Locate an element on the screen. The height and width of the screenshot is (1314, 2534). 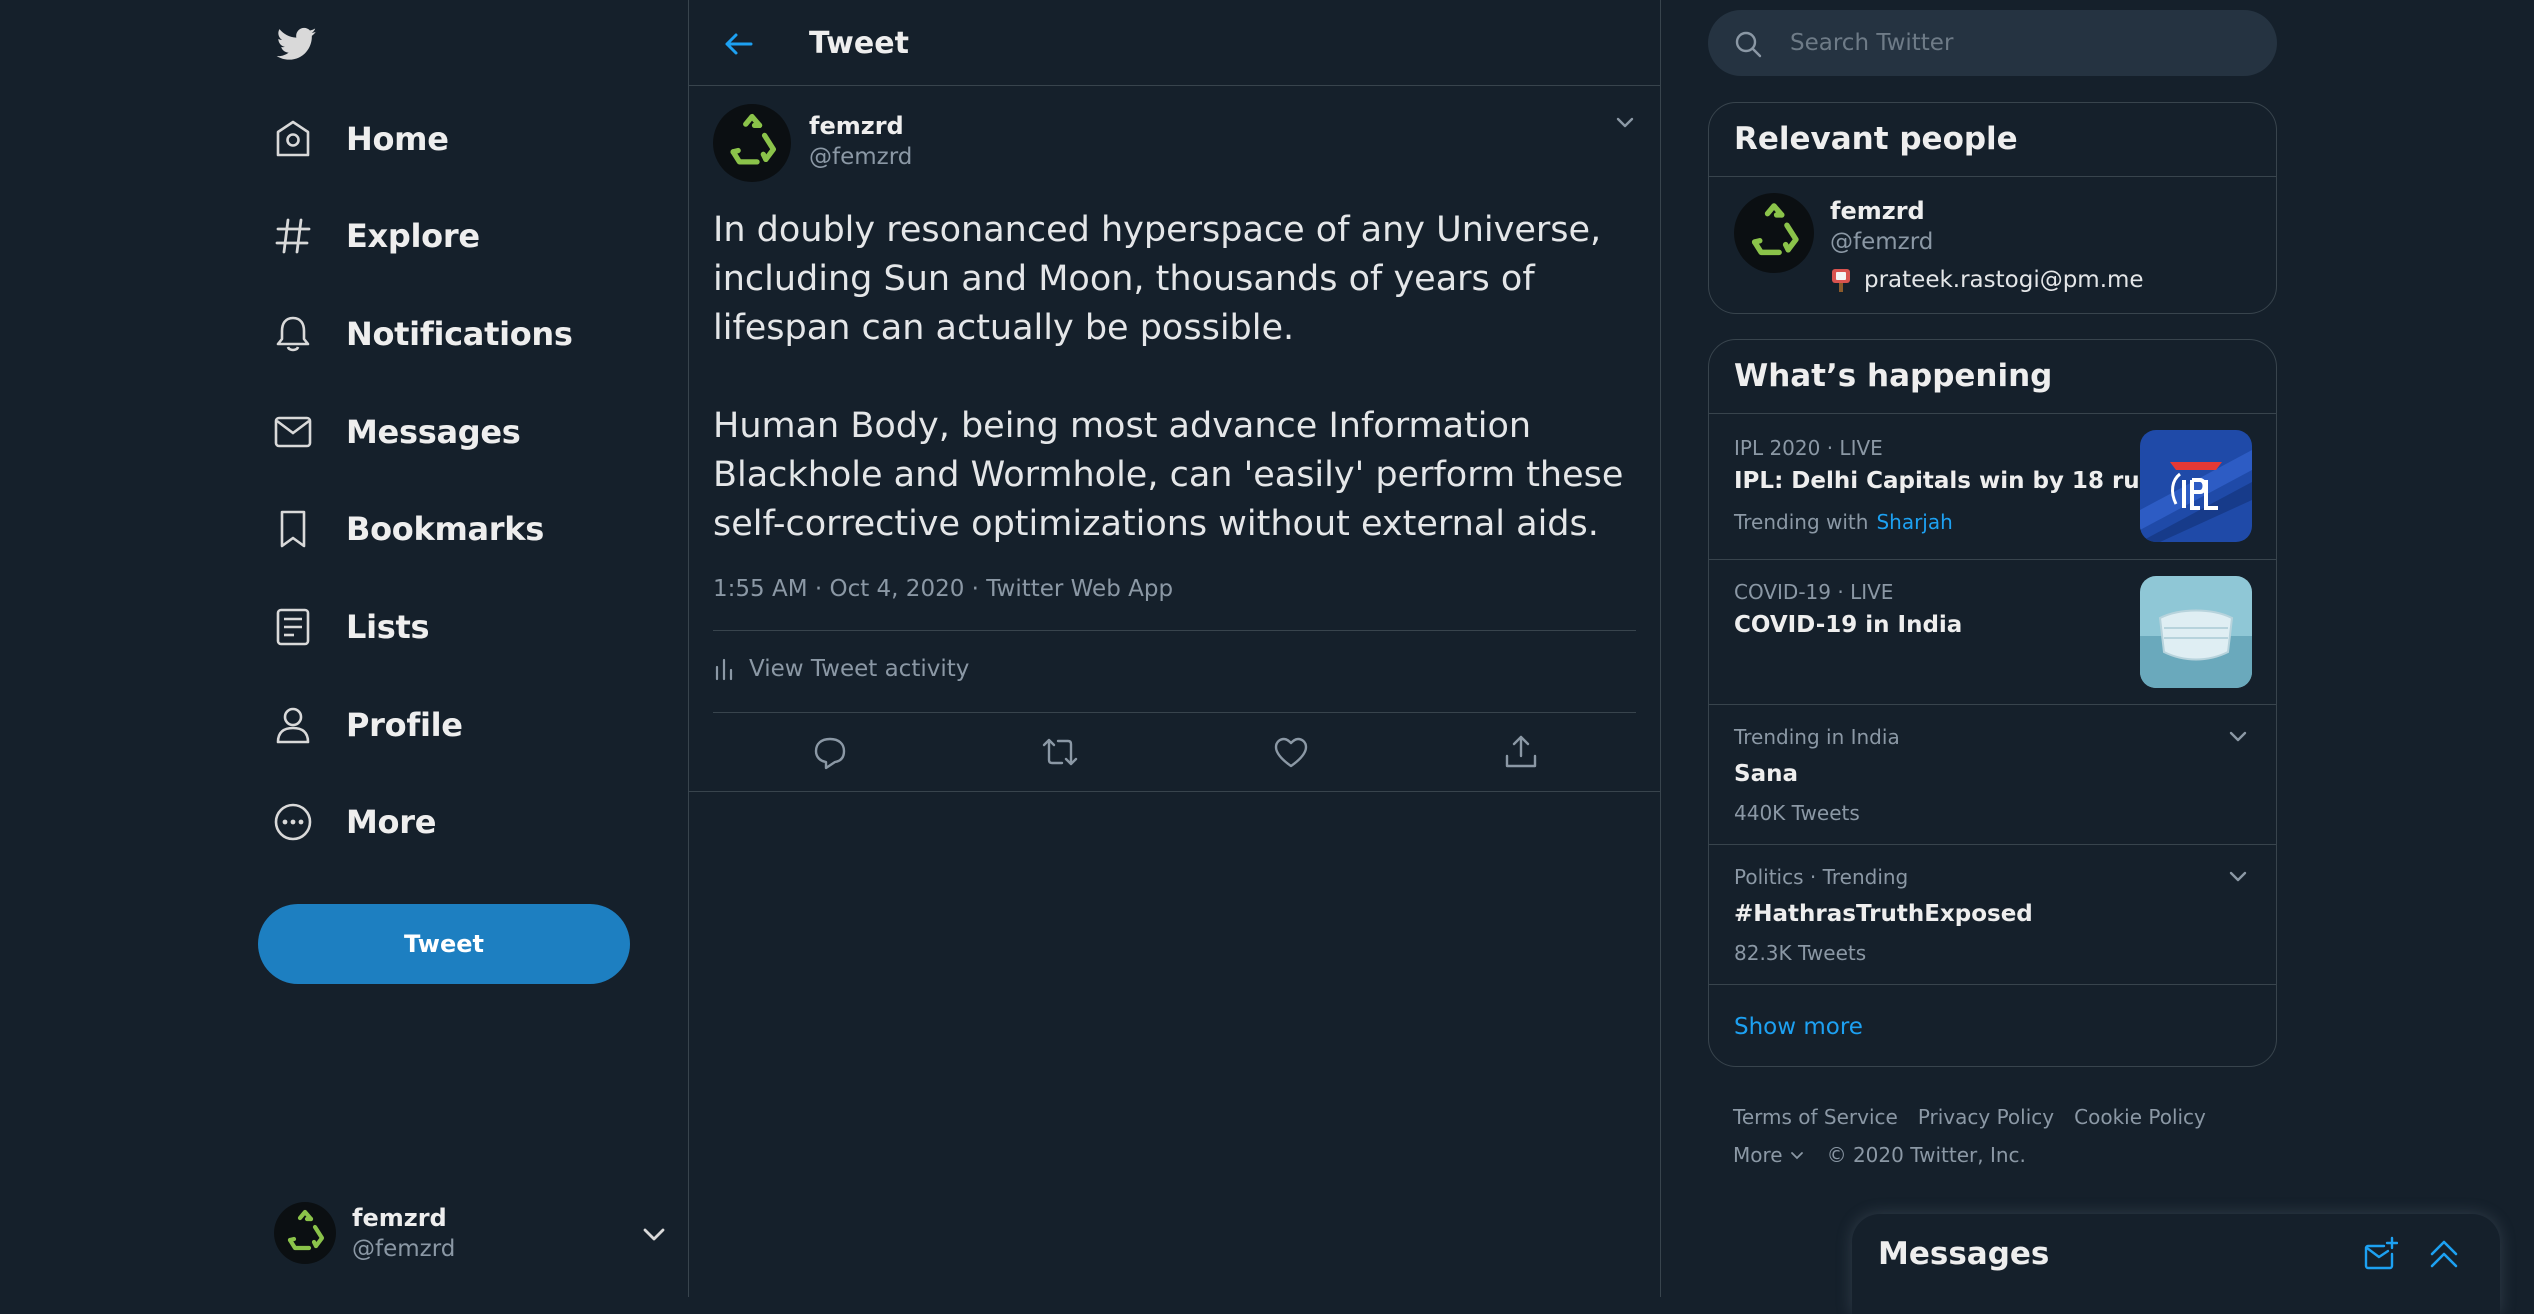
trend-tweet-count: 440K Tweets is located at coordinates (1797, 813).